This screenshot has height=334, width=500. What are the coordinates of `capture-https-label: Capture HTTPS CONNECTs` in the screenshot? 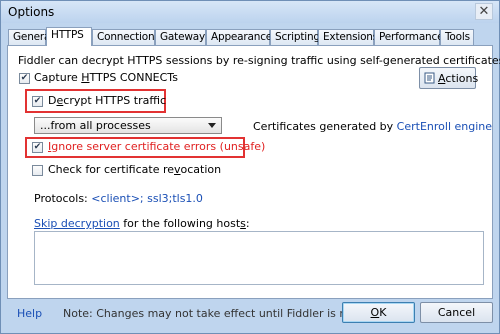 It's located at (106, 77).